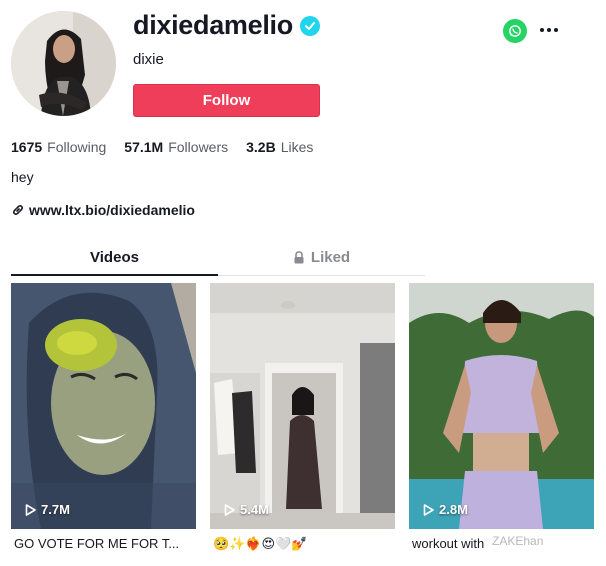 The image size is (606, 566). Describe the element at coordinates (453, 509) in the screenshot. I see `view-count-text: 2.8M` at that location.